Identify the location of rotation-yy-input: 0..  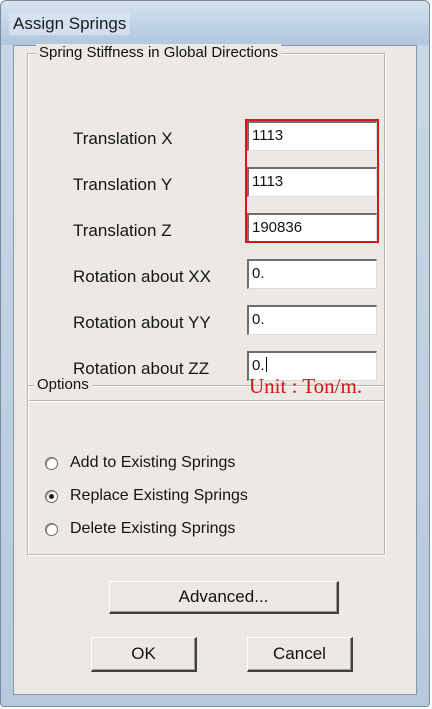
(312, 320).